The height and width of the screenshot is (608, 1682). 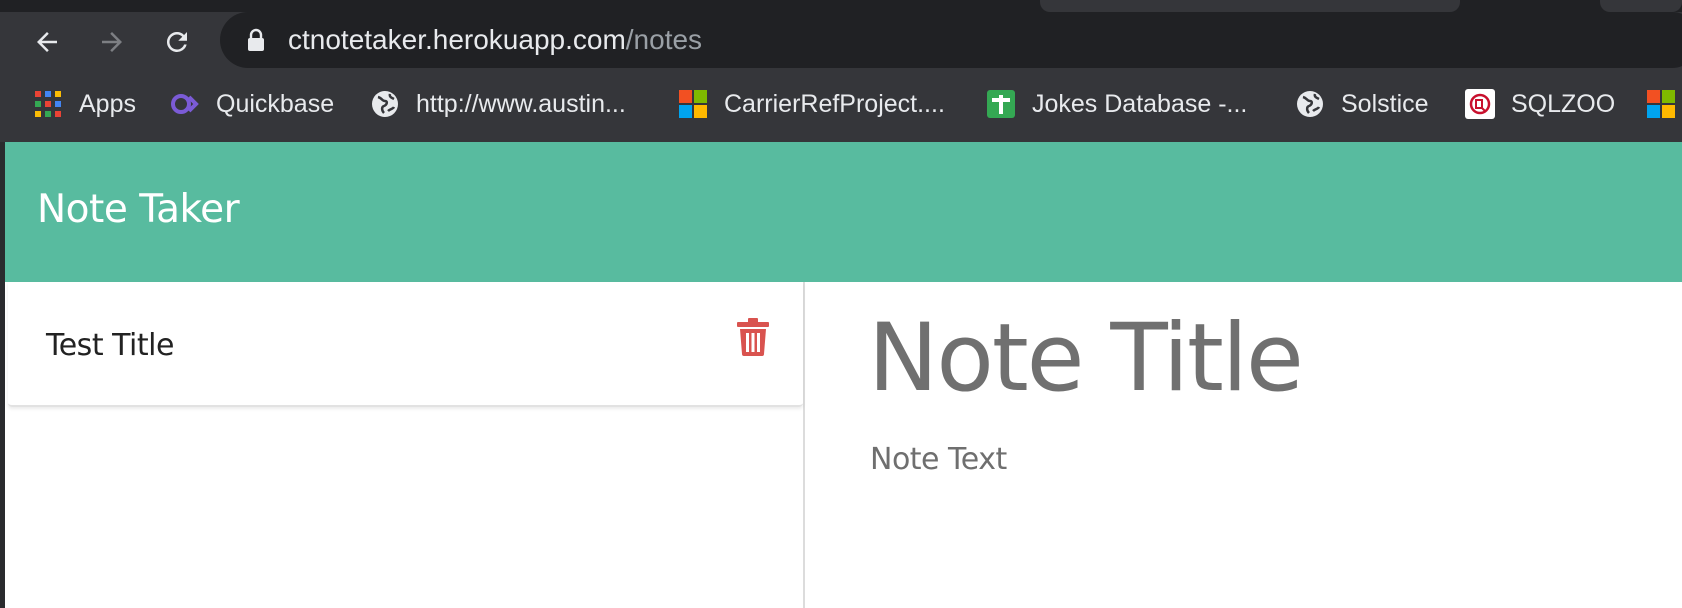 What do you see at coordinates (405, 344) in the screenshot?
I see `list-item: Test Title` at bounding box center [405, 344].